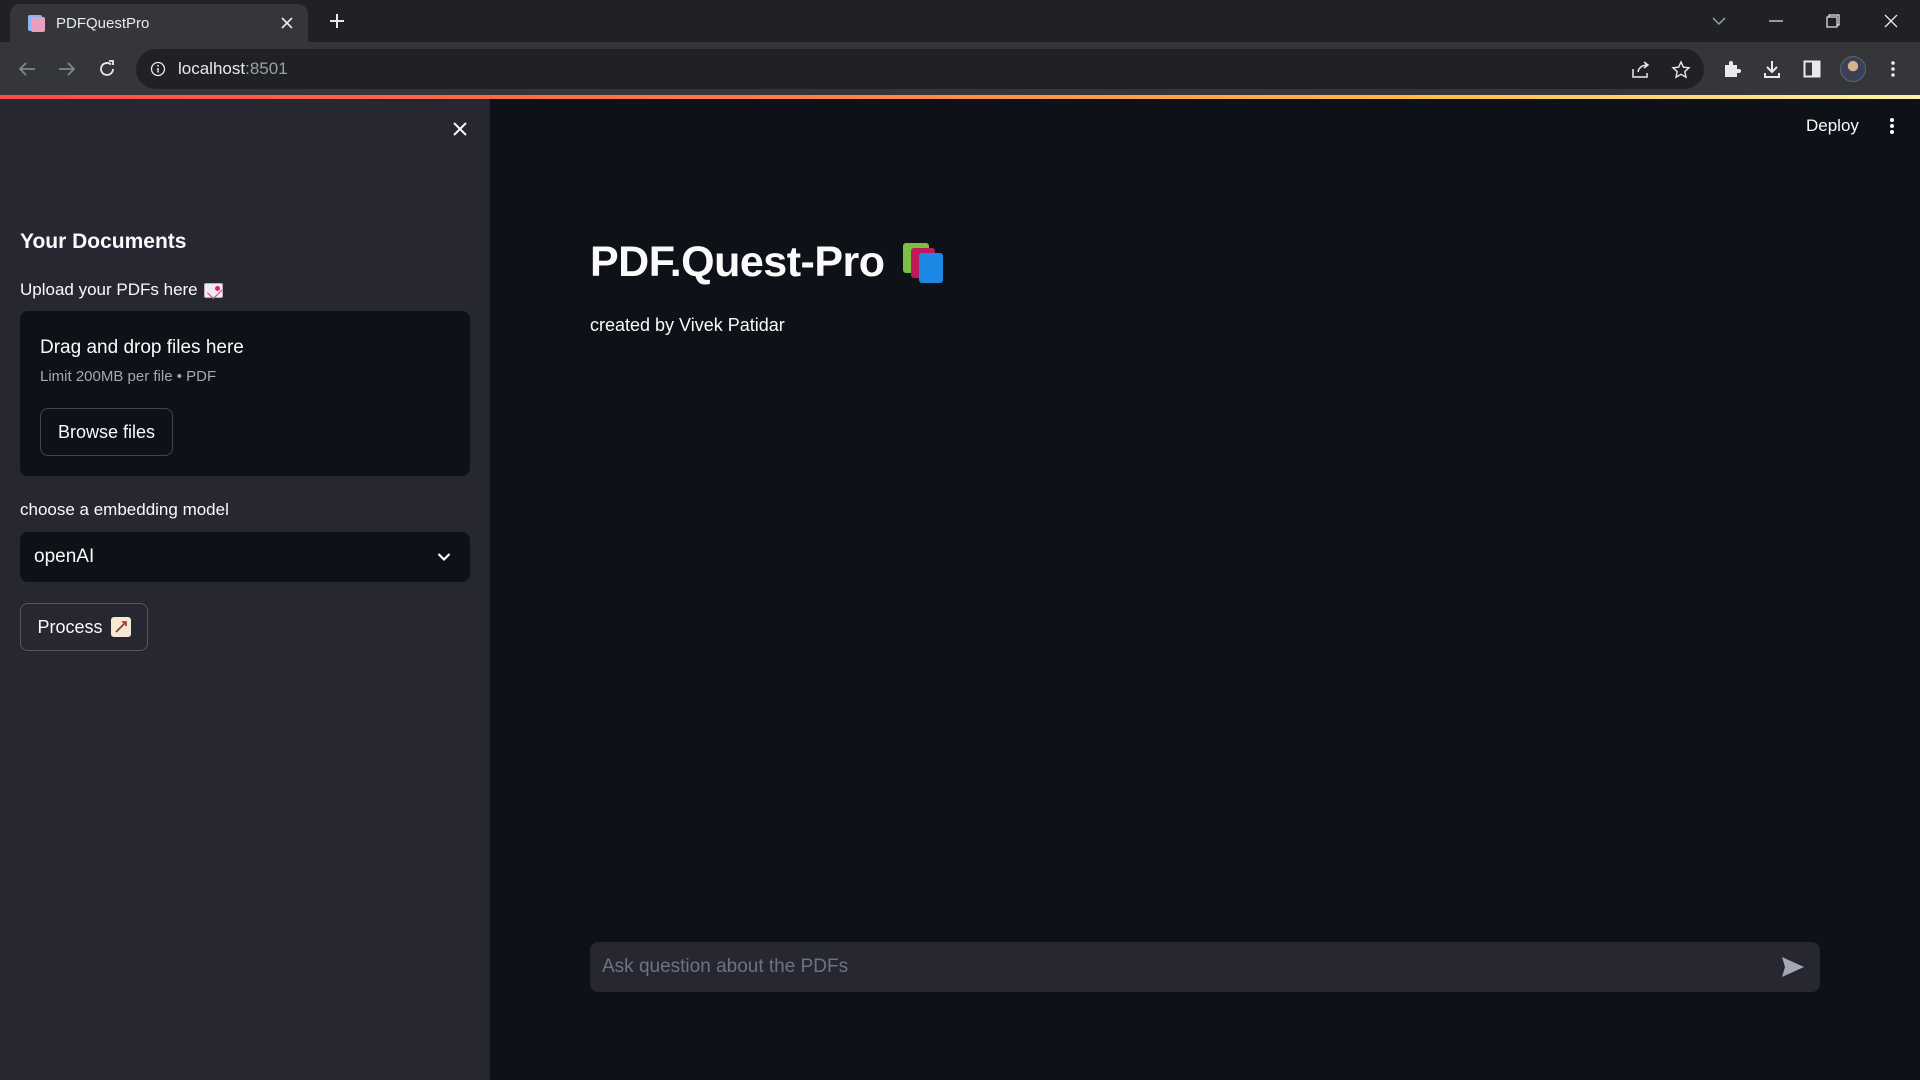  What do you see at coordinates (266, 68) in the screenshot?
I see `url-port: :8501` at bounding box center [266, 68].